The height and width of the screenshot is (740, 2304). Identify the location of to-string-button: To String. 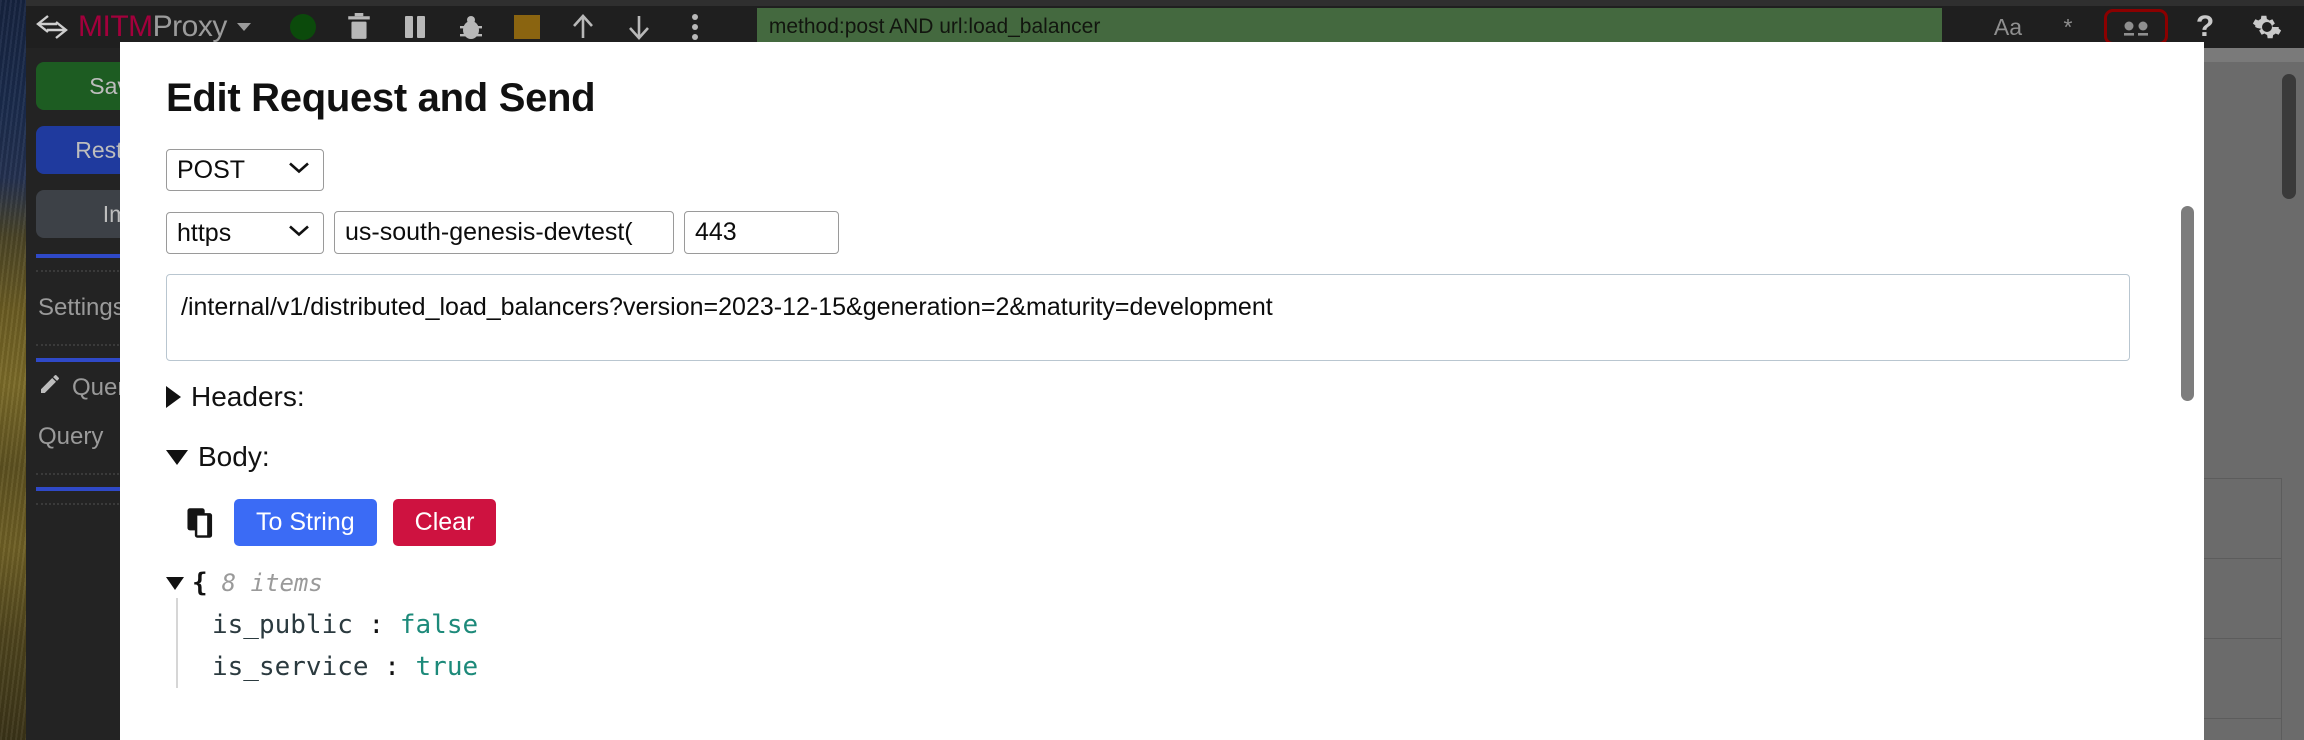
(305, 522).